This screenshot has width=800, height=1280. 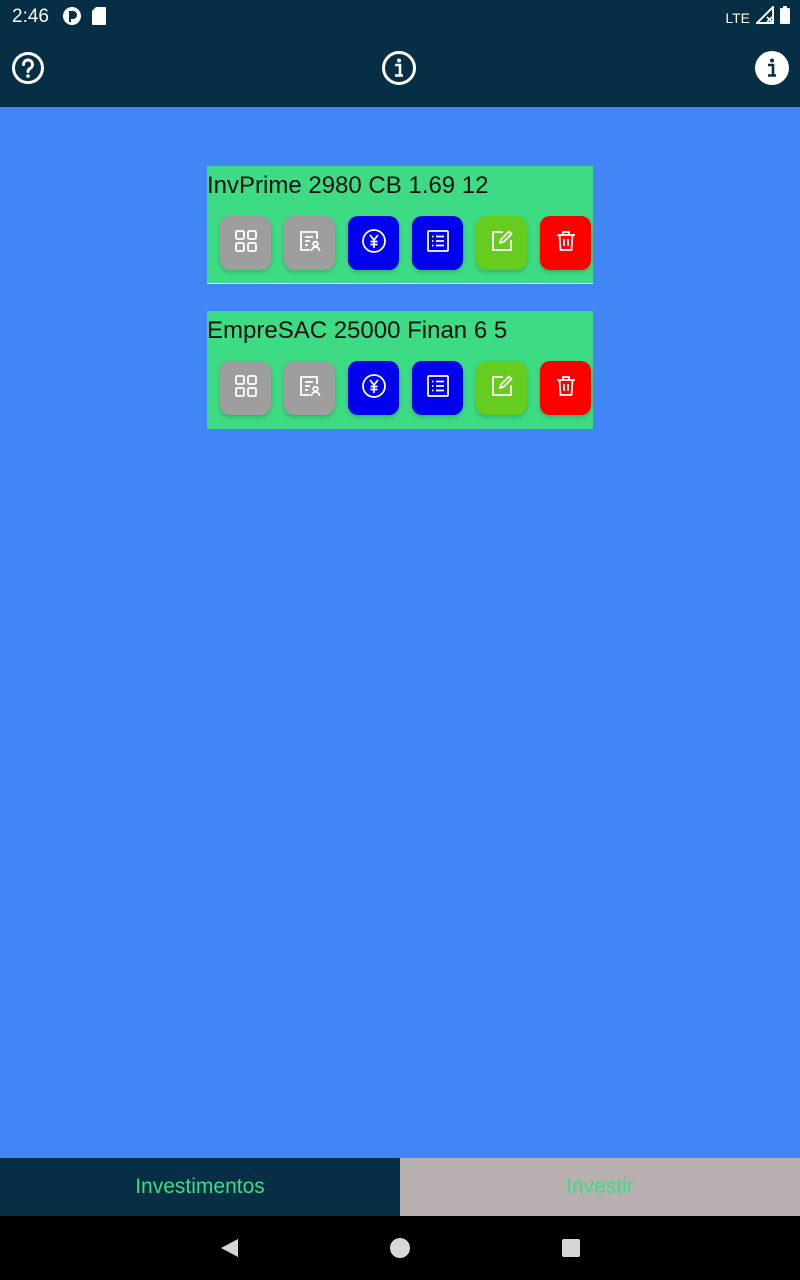 What do you see at coordinates (230, 1248) in the screenshot?
I see `back-button` at bounding box center [230, 1248].